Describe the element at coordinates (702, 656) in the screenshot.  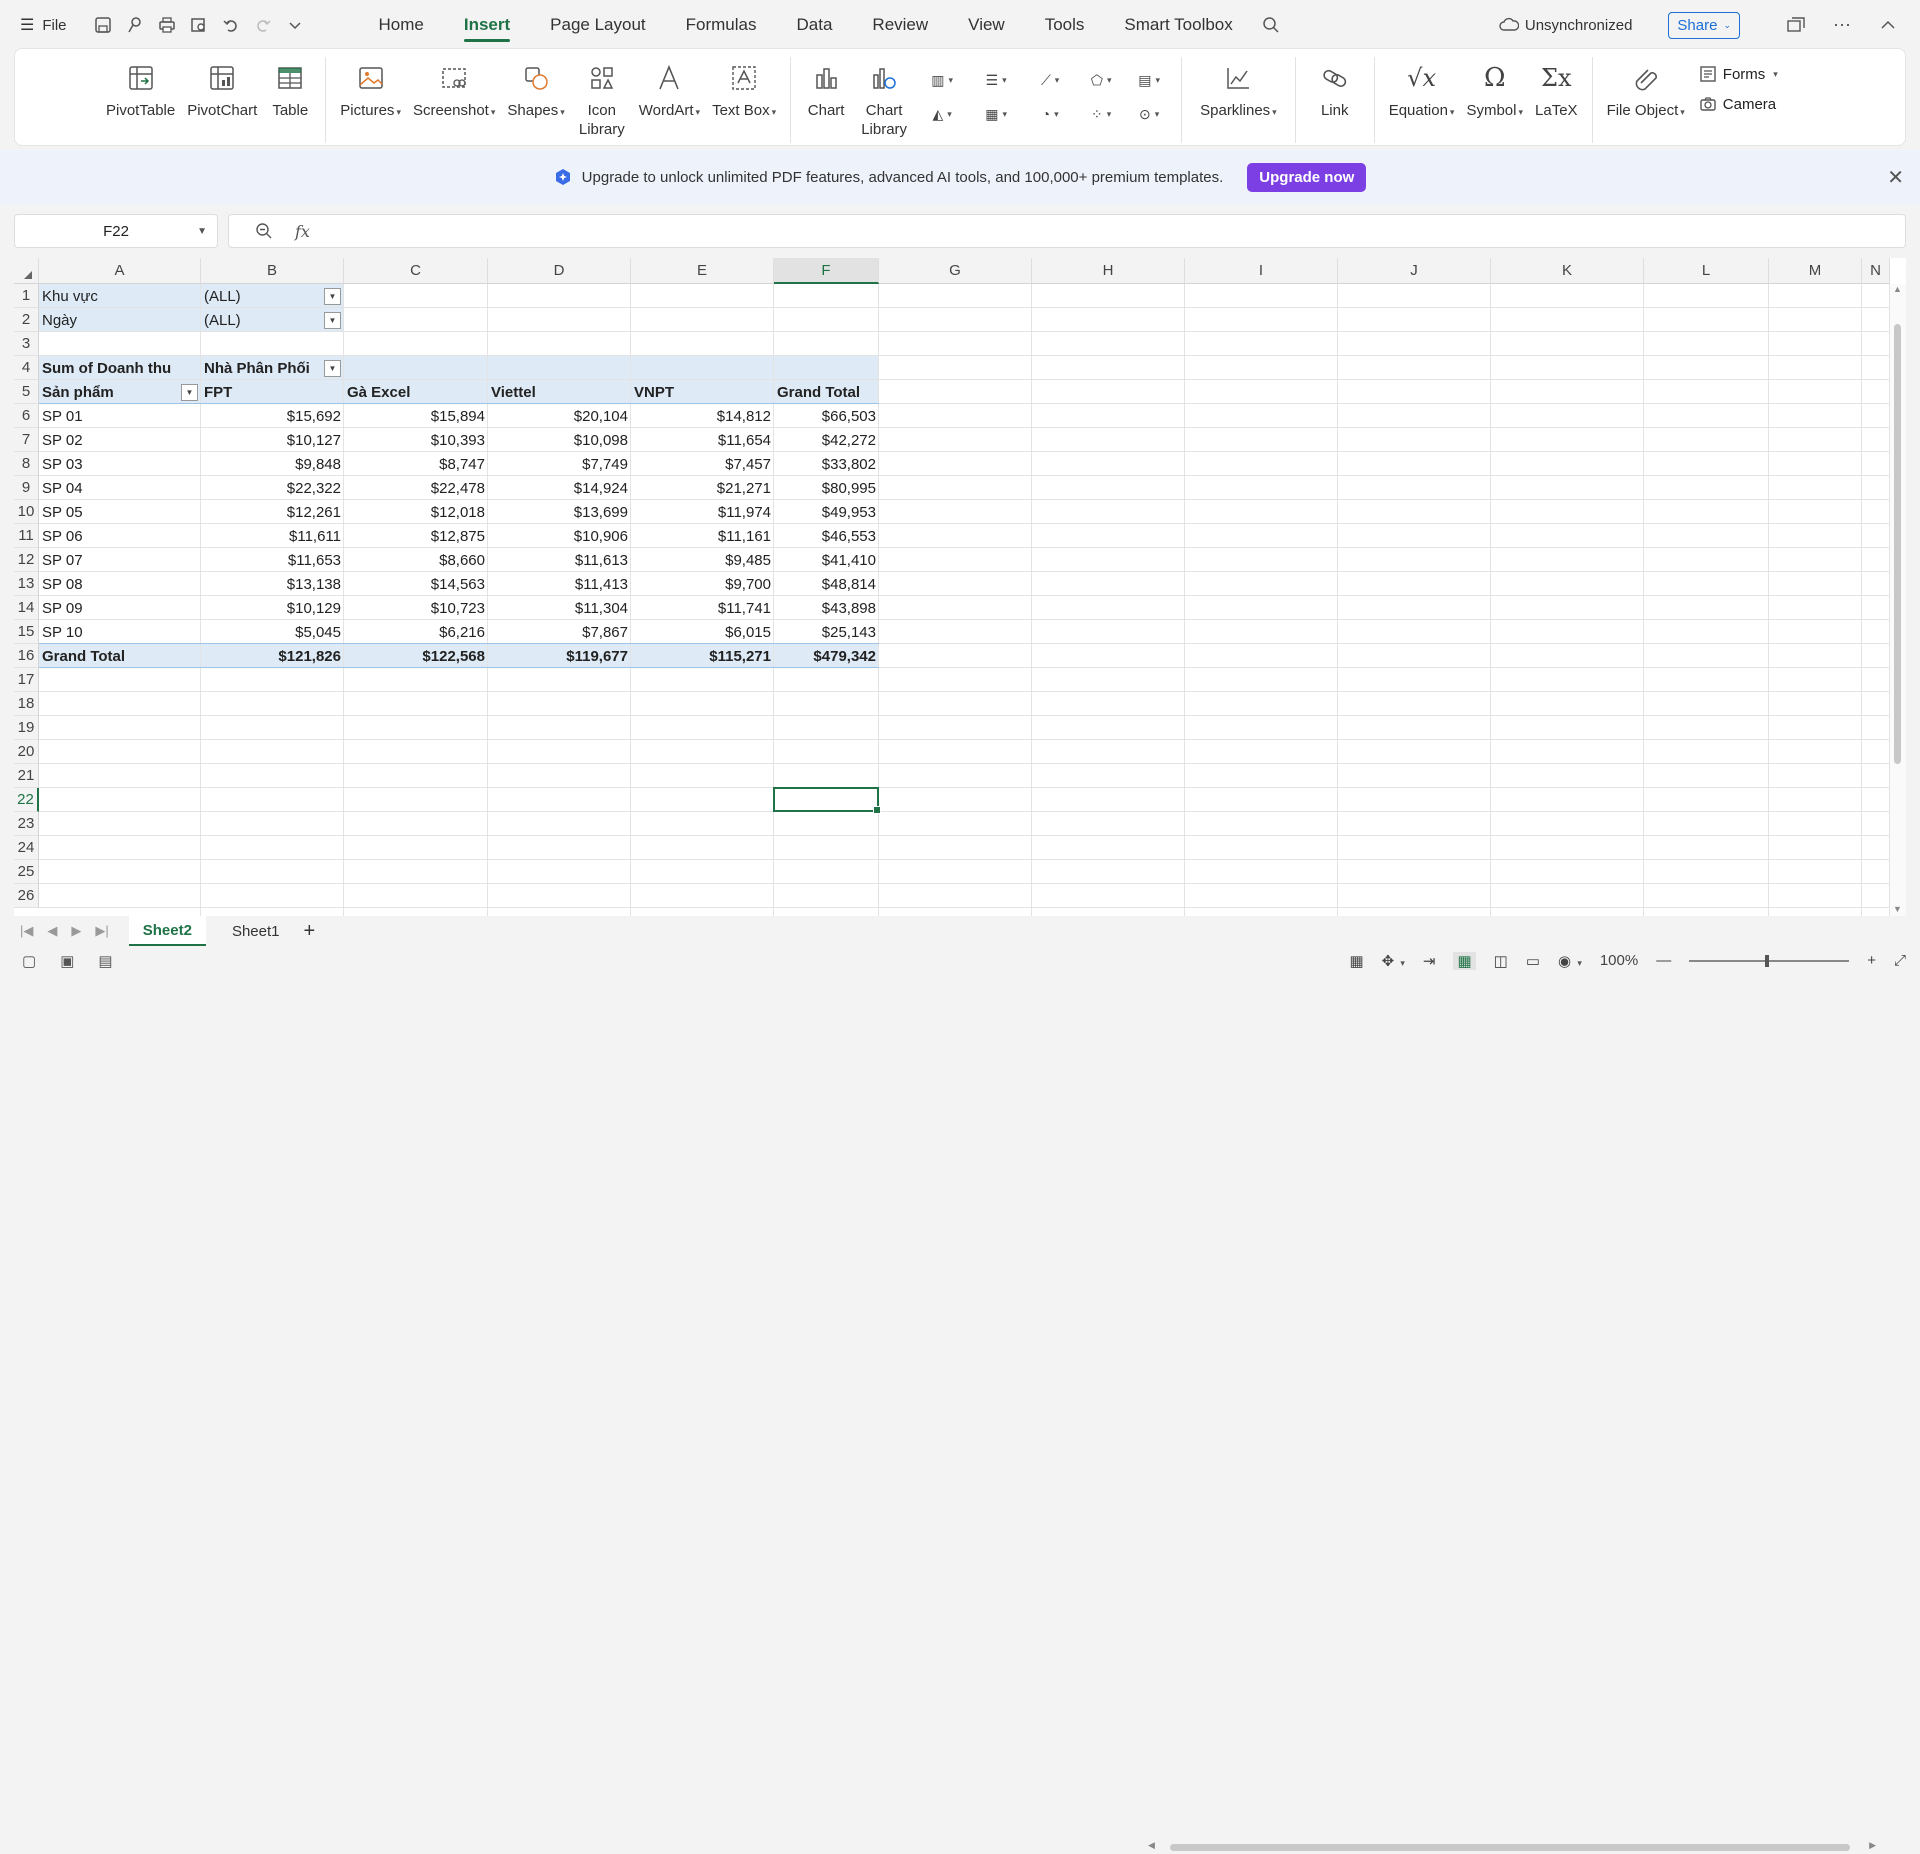
I see `pivot-grand-total-cell: $115,271` at that location.